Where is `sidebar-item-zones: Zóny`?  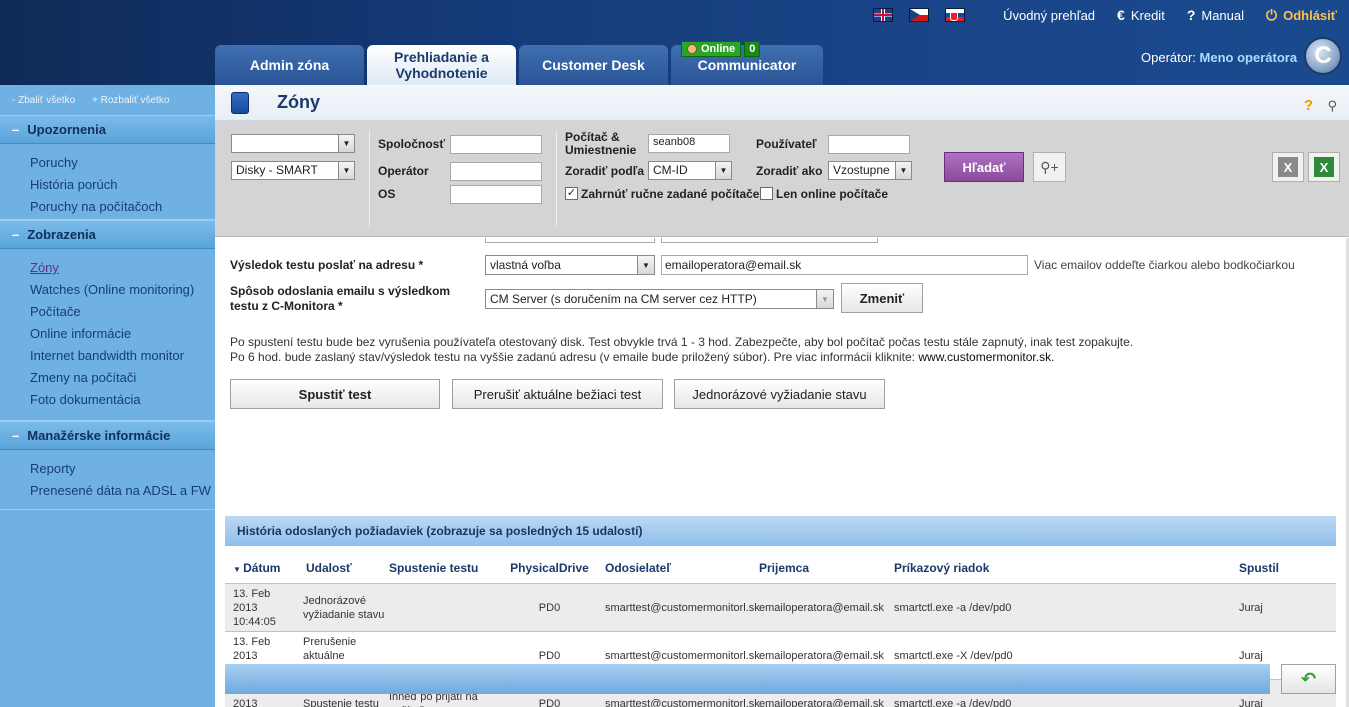
sidebar-item-zones: Zóny is located at coordinates (122, 268).